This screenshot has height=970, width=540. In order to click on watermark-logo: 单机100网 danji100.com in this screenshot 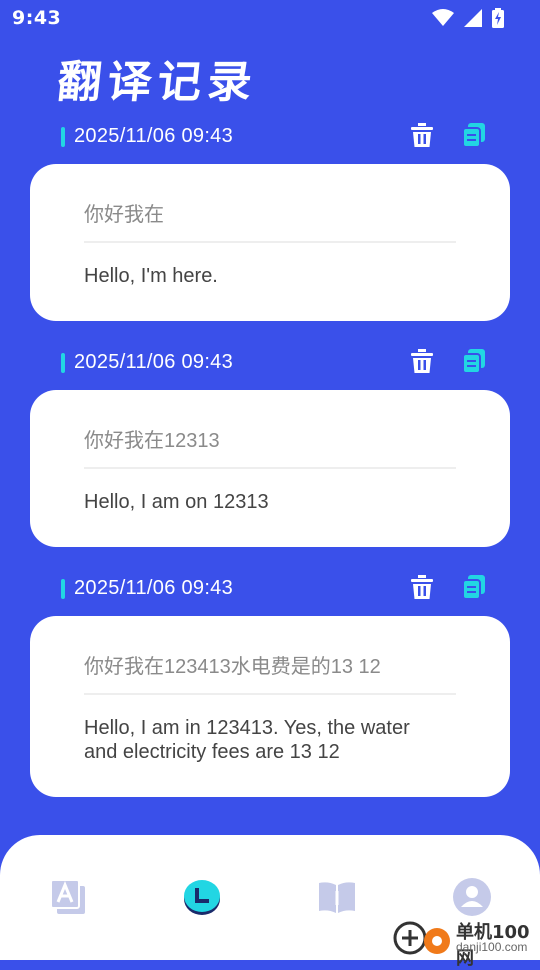, I will do `click(464, 942)`.